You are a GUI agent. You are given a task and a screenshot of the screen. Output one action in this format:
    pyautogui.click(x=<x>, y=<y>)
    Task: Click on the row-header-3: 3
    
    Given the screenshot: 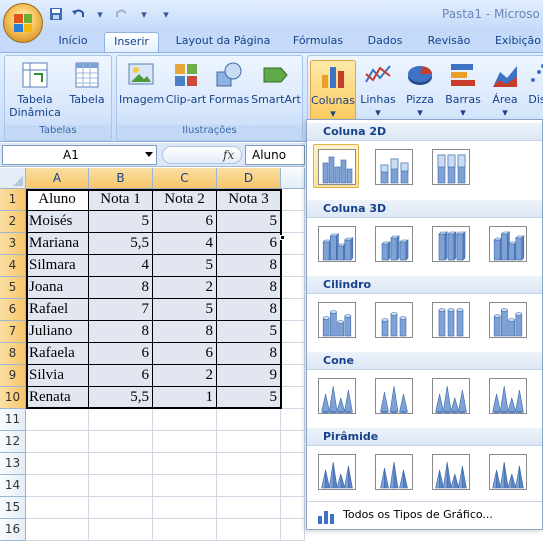 What is the action you would take?
    pyautogui.click(x=13, y=244)
    